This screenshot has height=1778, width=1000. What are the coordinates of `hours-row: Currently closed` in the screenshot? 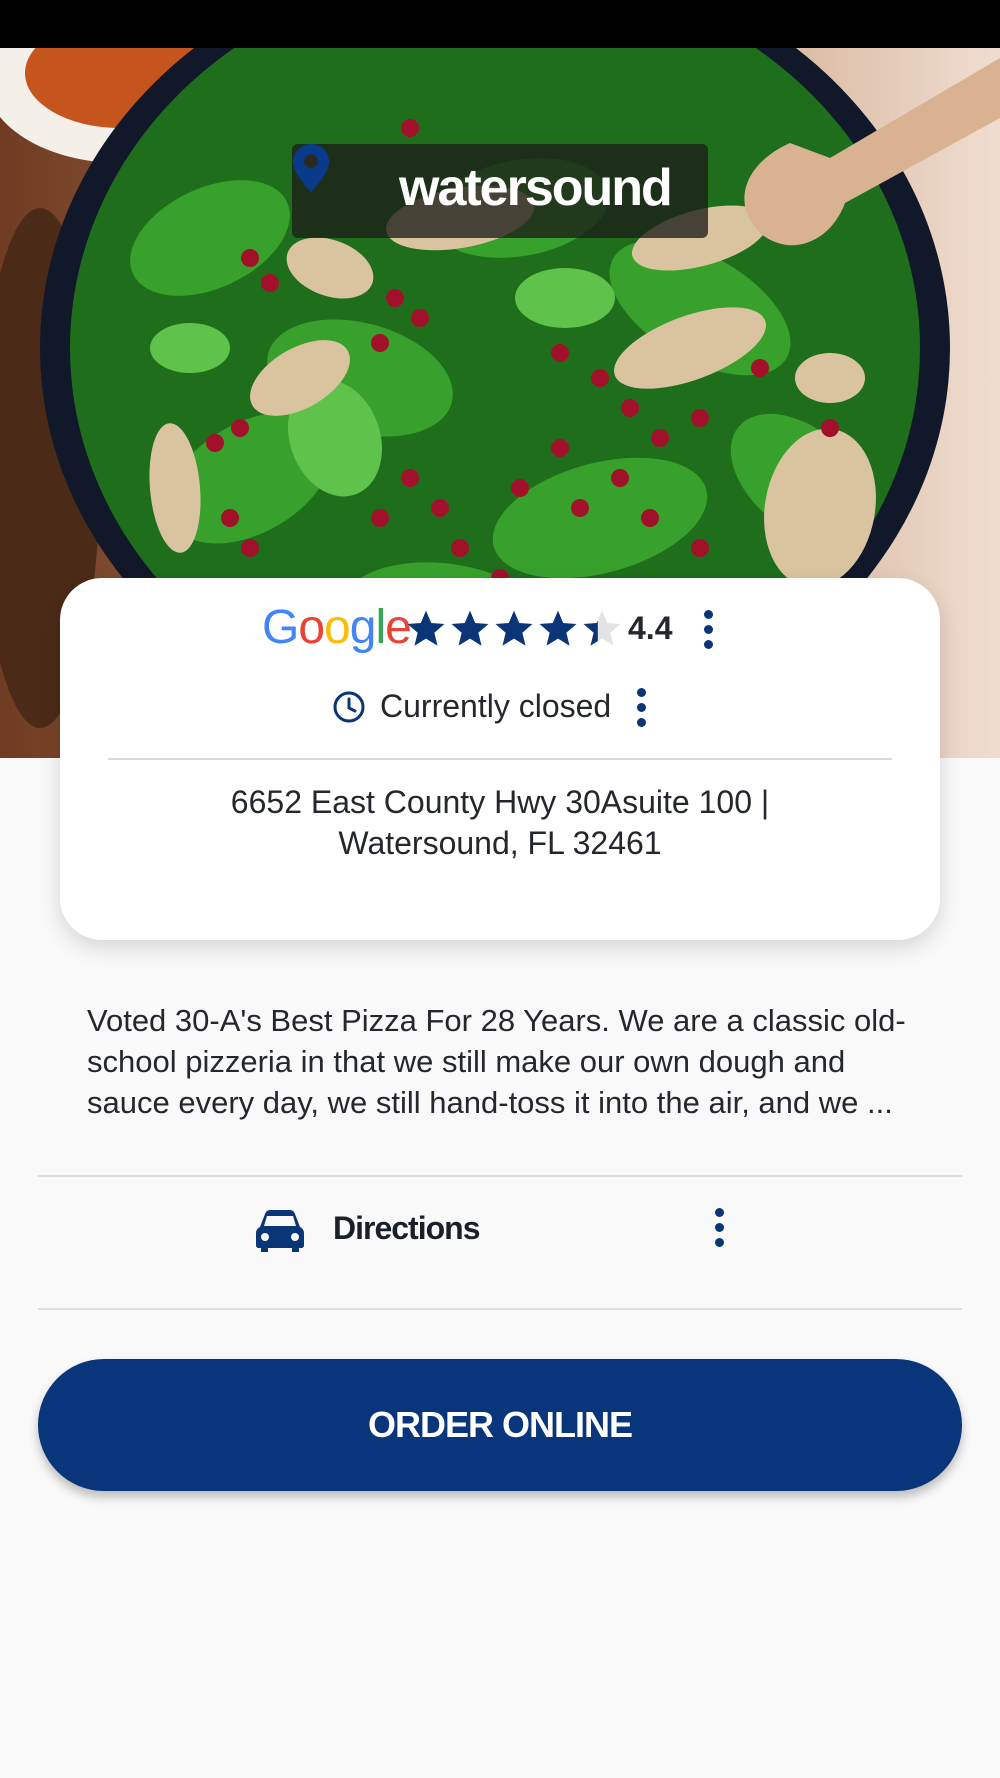 It's located at (500, 708).